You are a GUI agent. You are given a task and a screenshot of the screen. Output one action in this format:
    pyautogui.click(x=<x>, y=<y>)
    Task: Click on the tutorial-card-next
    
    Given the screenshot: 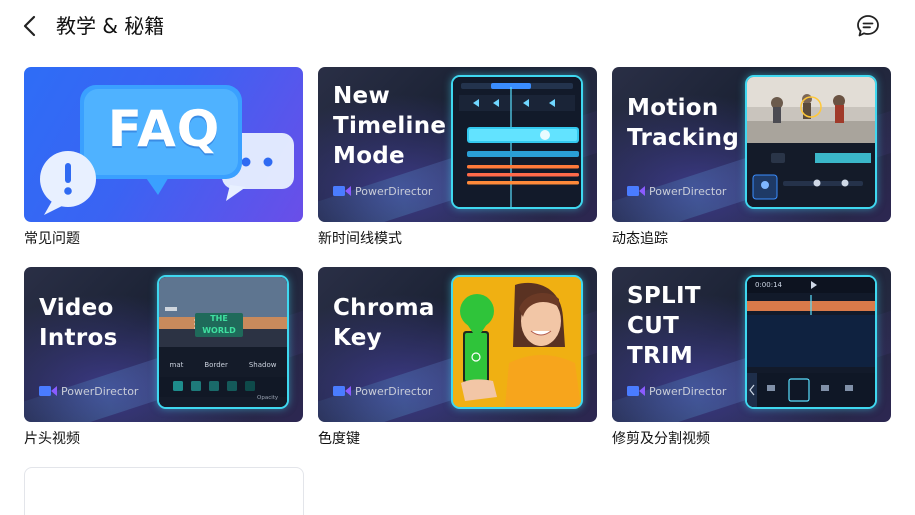 What is the action you would take?
    pyautogui.click(x=164, y=491)
    